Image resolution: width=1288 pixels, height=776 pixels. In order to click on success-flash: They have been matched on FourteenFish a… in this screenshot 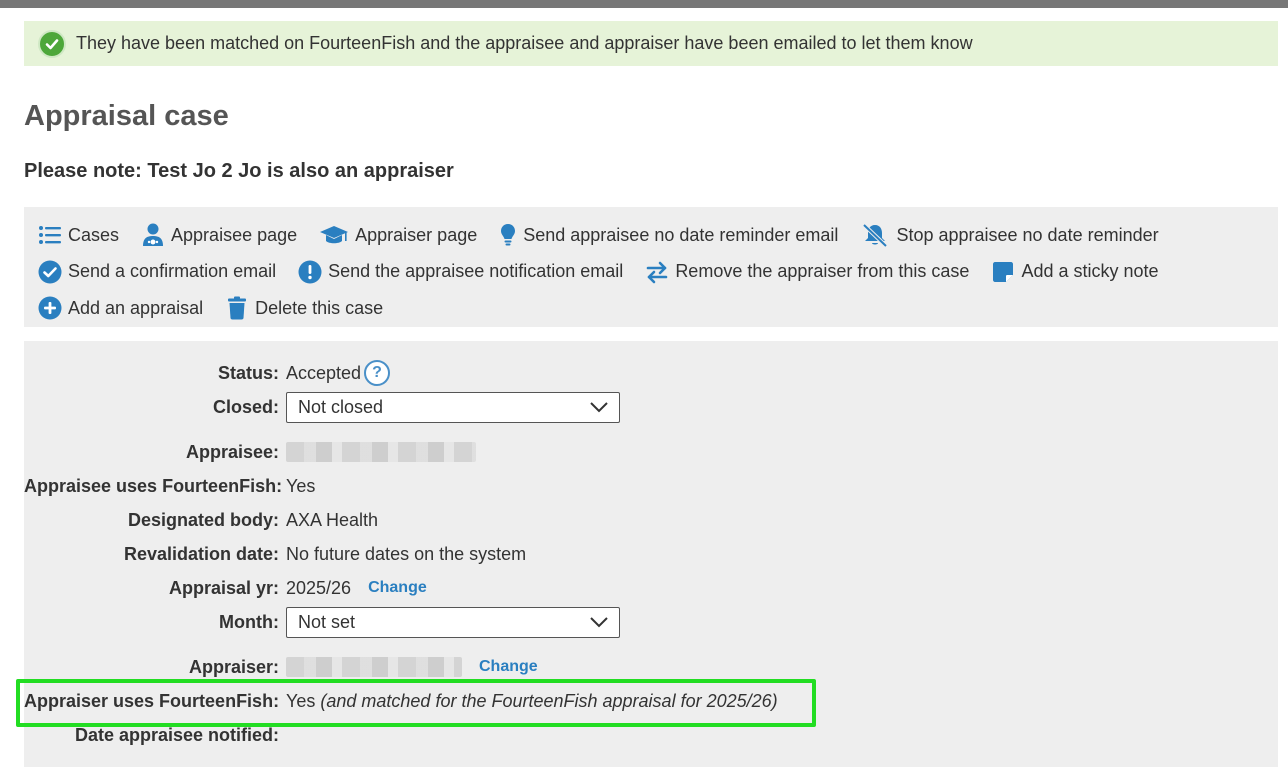, I will do `click(651, 43)`.